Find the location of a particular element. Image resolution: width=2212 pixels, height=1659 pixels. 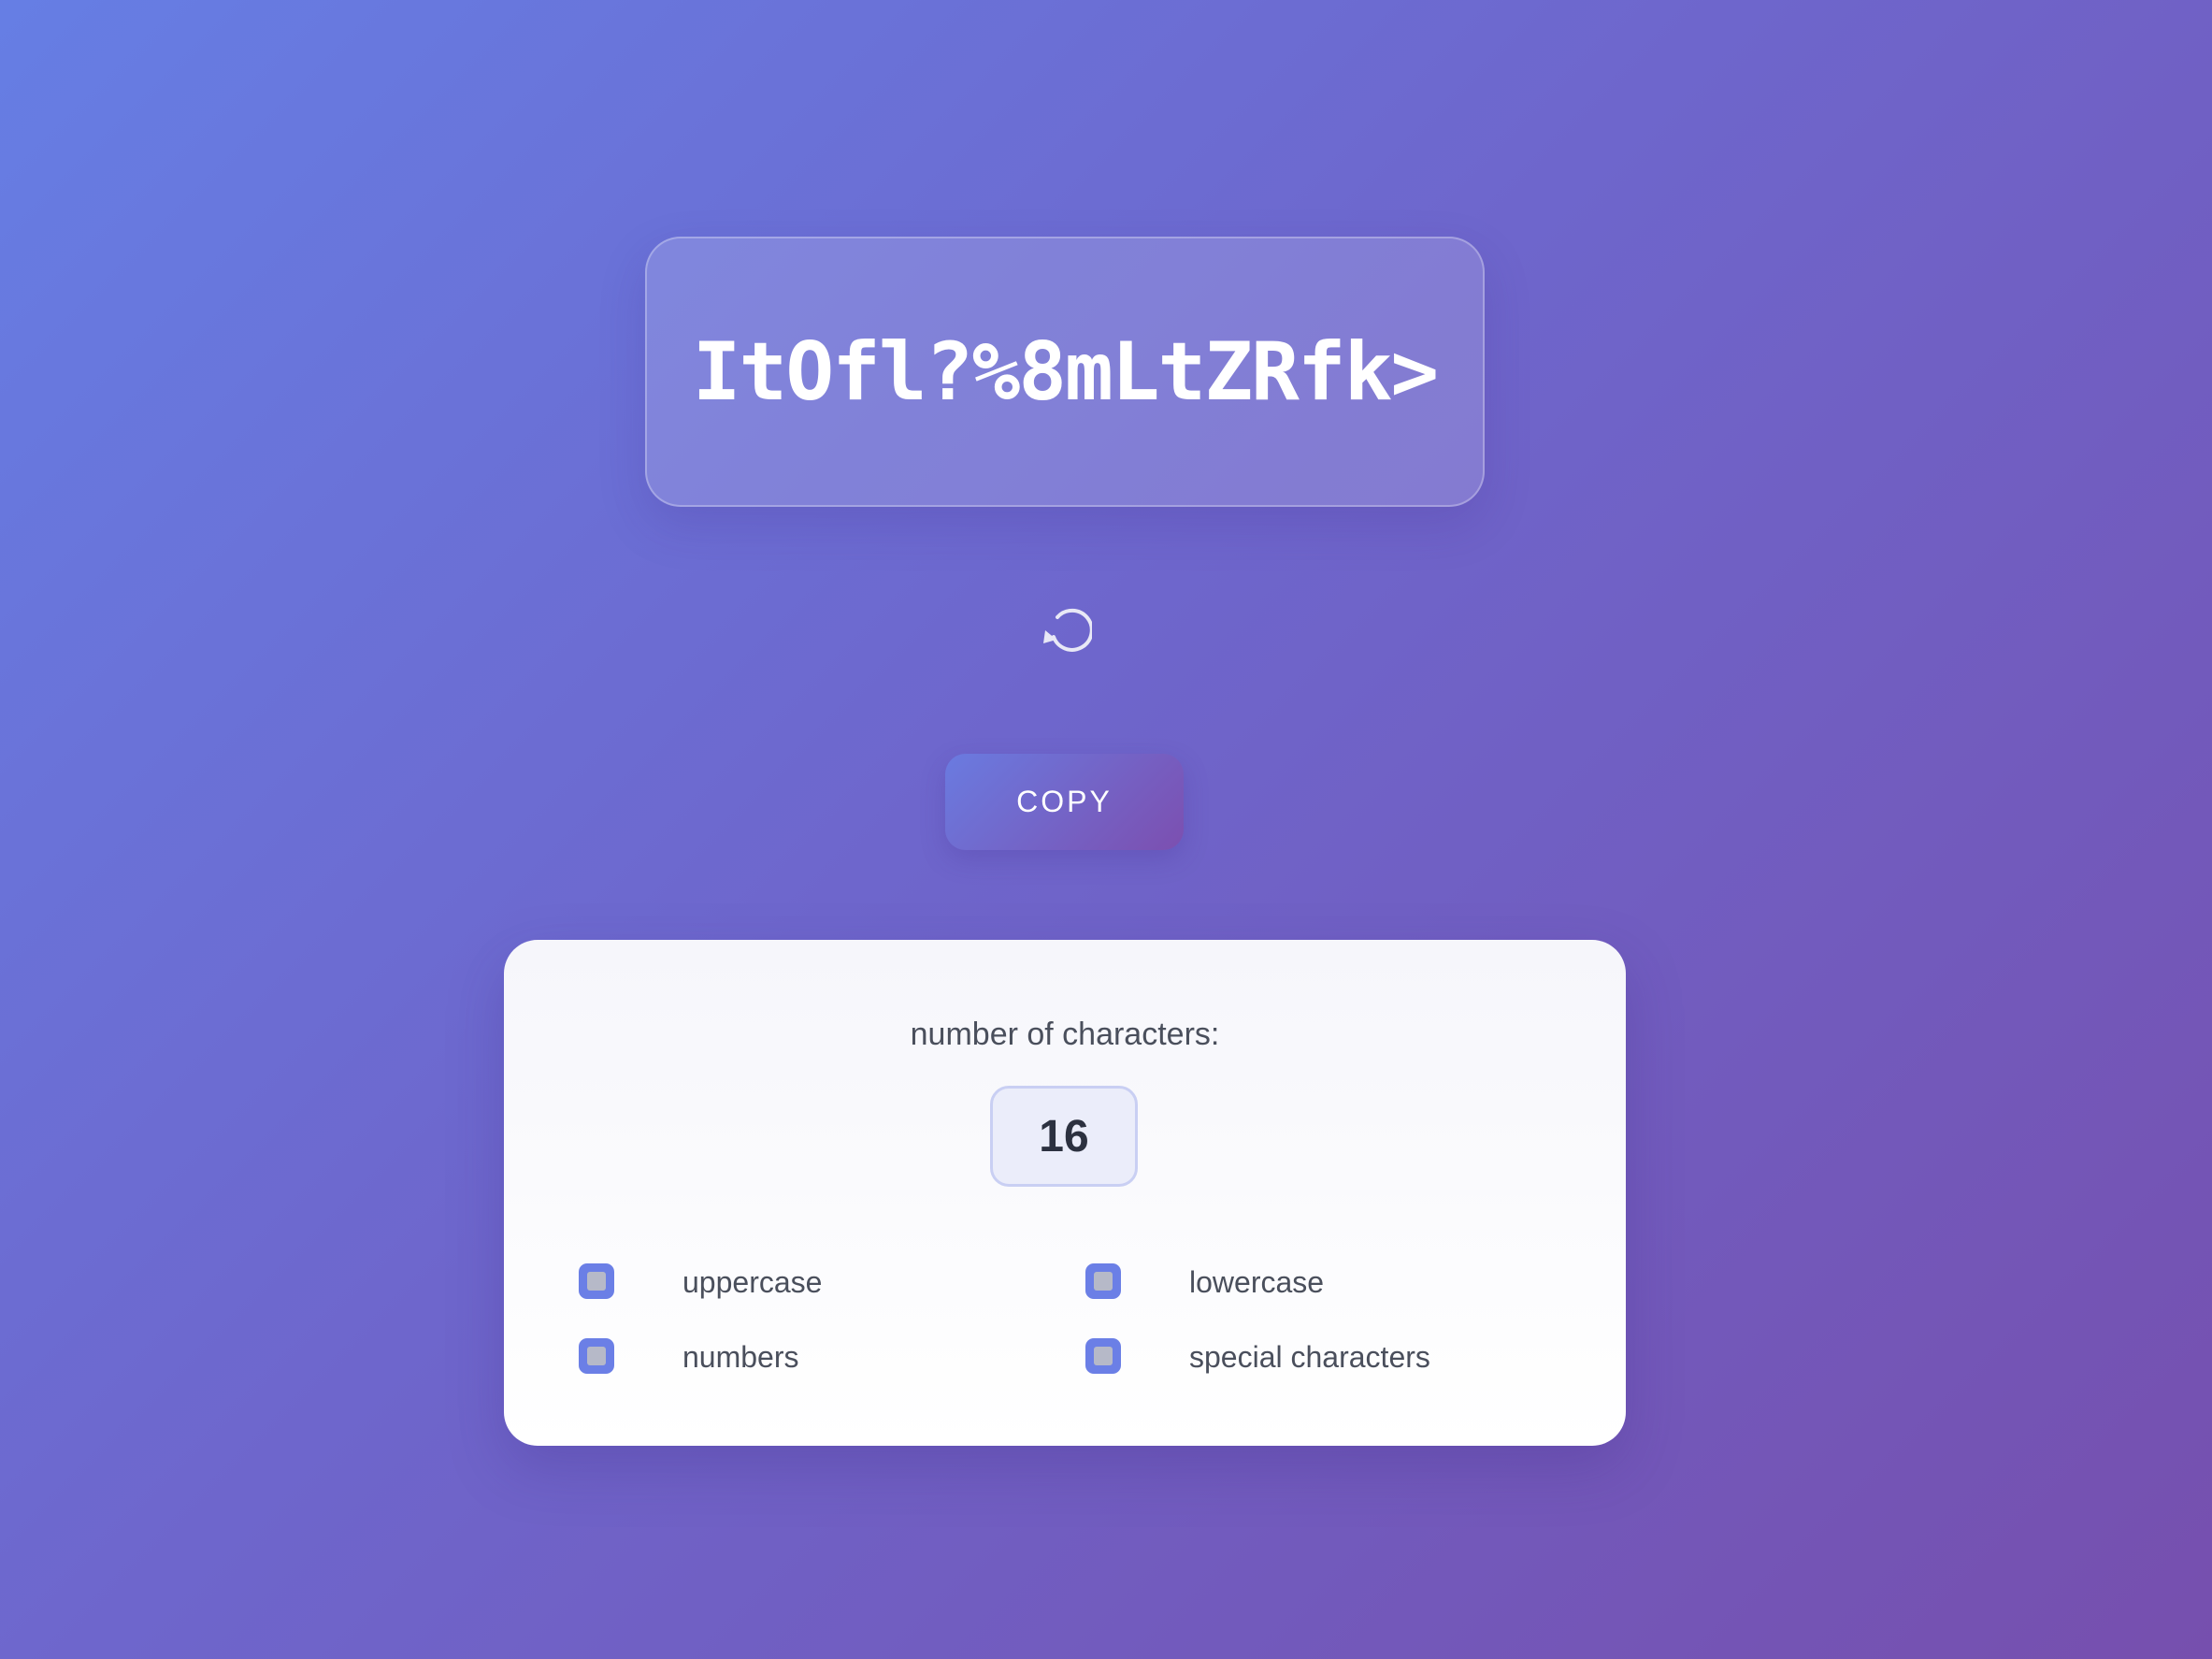

special-characters-label: special characters is located at coordinates (1309, 1357).